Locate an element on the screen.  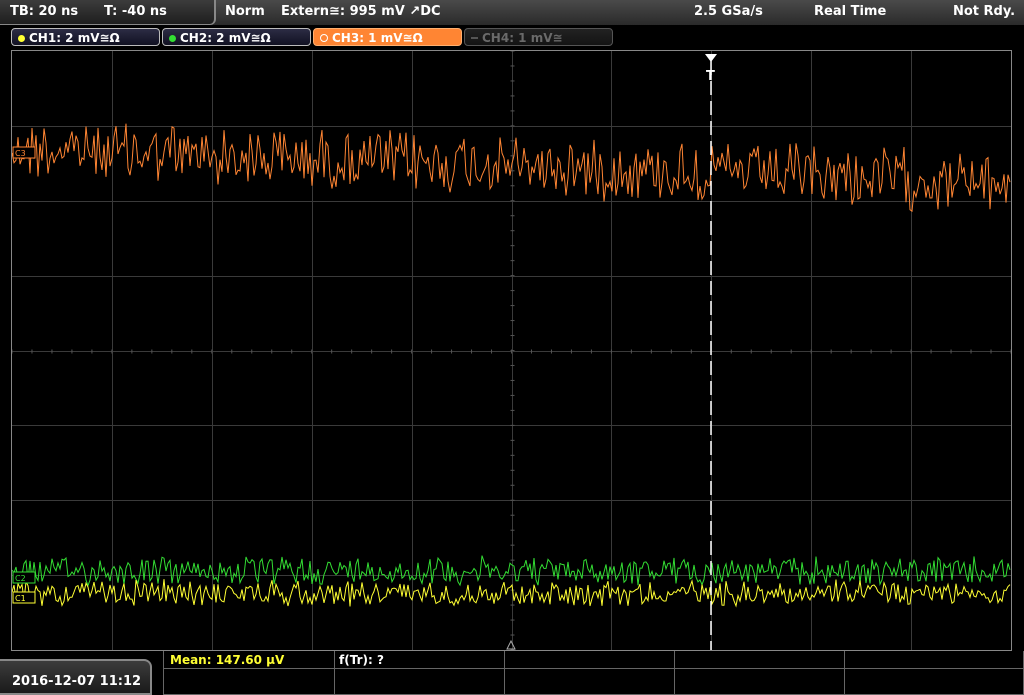
trigger-marker-label: T is located at coordinates (710, 76).